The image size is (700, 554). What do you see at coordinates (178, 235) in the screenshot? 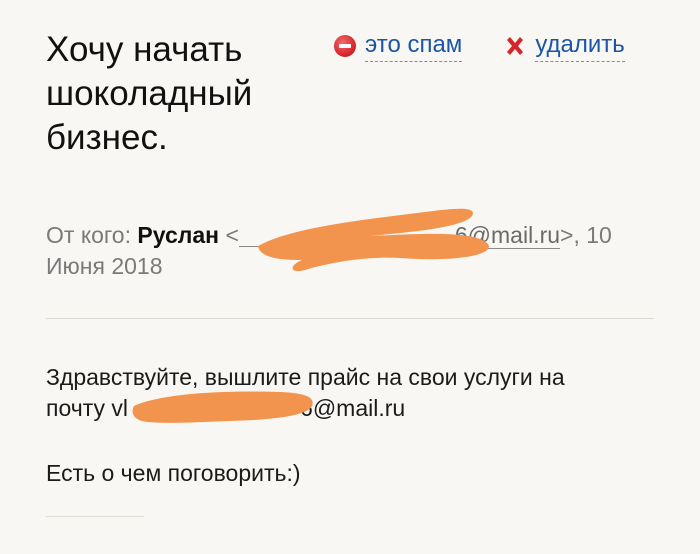
I see `sender-name: Руслан` at bounding box center [178, 235].